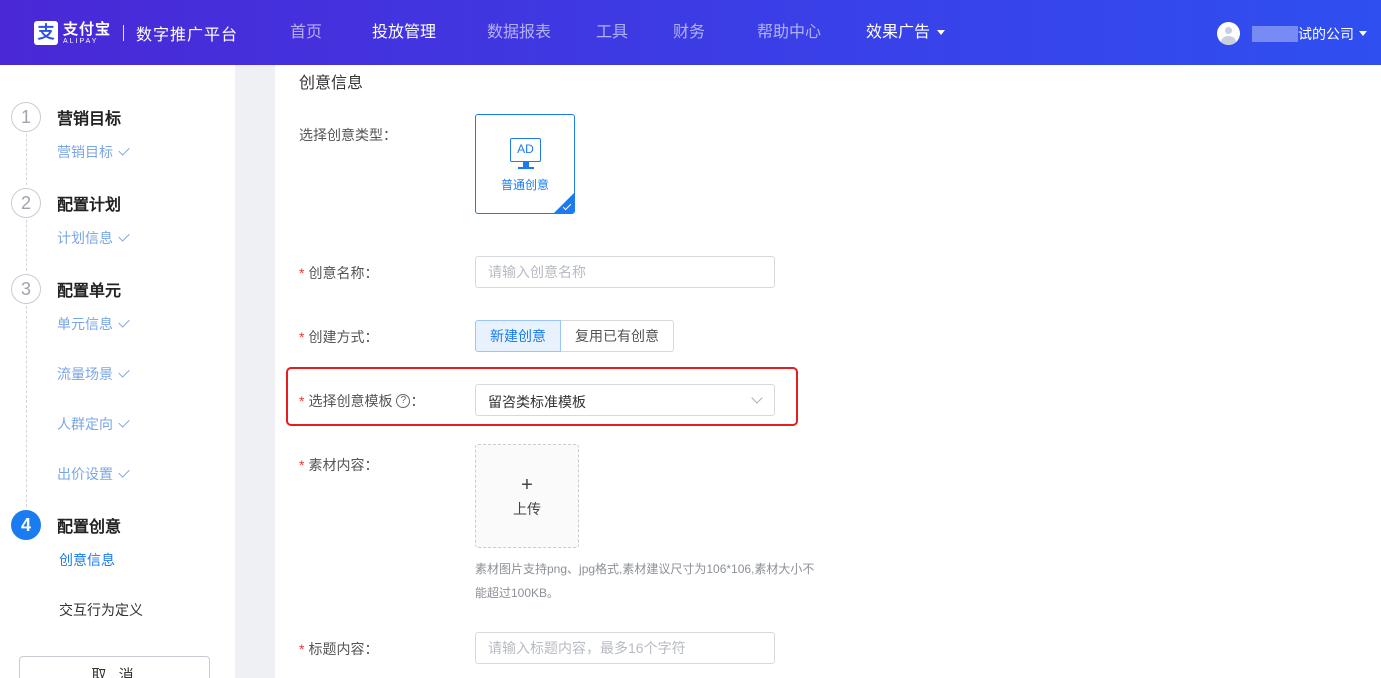 The width and height of the screenshot is (1381, 678). Describe the element at coordinates (89, 291) in the screenshot. I see `step-title-unit: 配置单元` at that location.